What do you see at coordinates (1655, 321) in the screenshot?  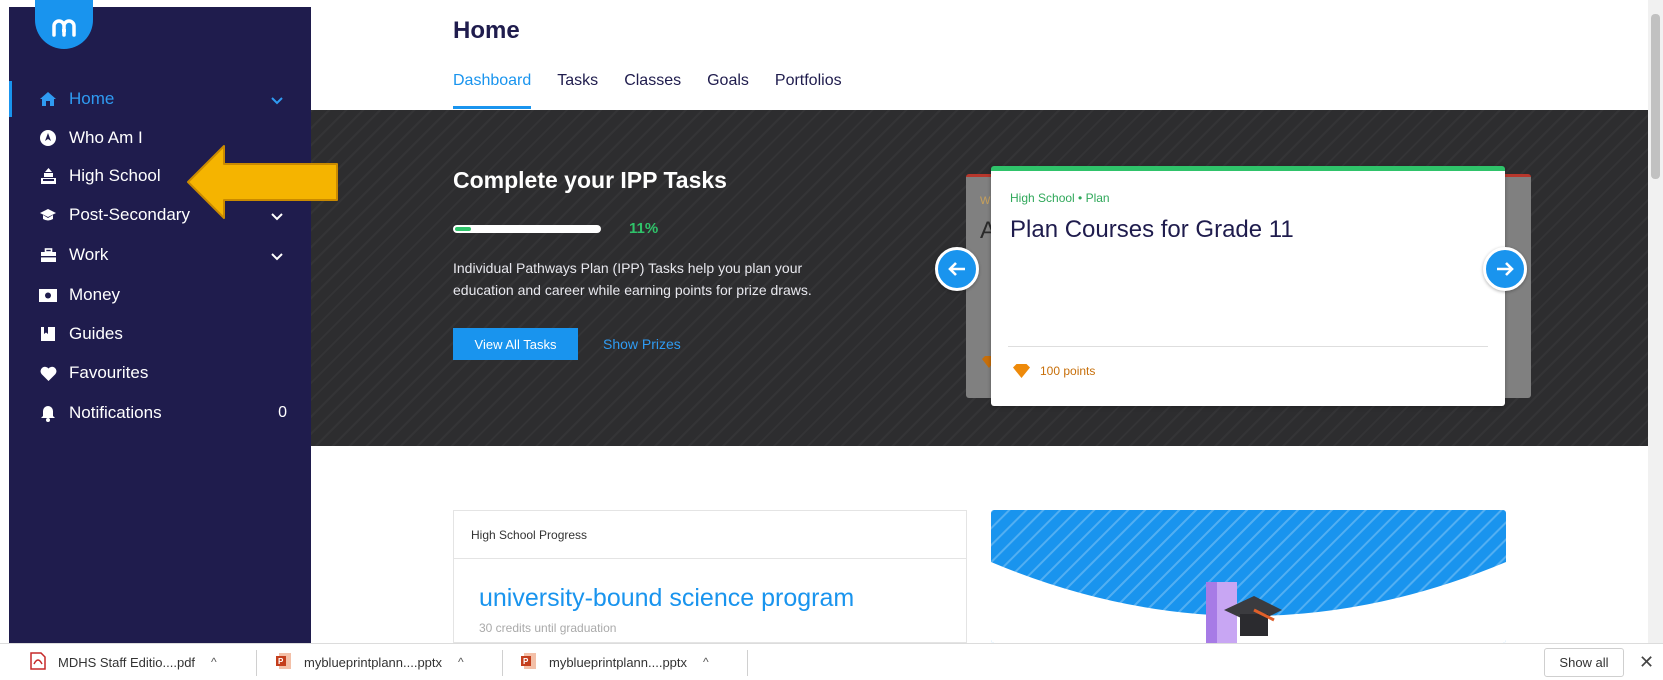 I see `page-scrollbar` at bounding box center [1655, 321].